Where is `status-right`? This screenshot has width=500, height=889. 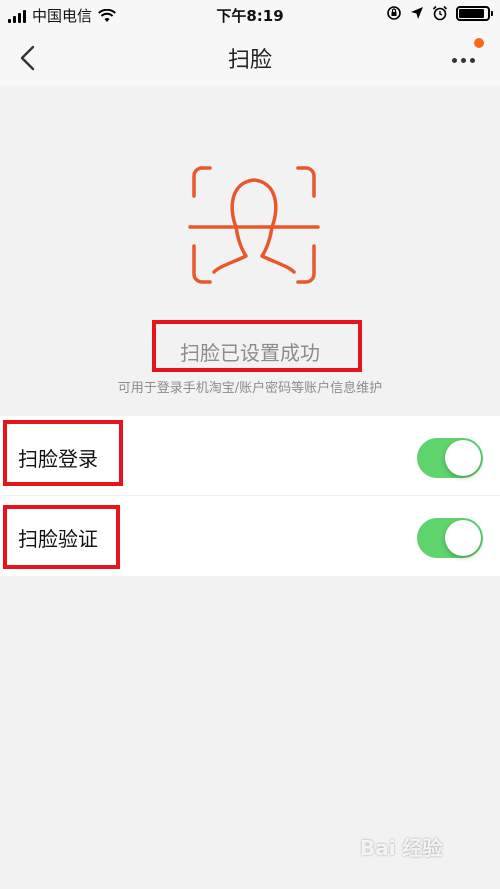 status-right is located at coordinates (439, 13).